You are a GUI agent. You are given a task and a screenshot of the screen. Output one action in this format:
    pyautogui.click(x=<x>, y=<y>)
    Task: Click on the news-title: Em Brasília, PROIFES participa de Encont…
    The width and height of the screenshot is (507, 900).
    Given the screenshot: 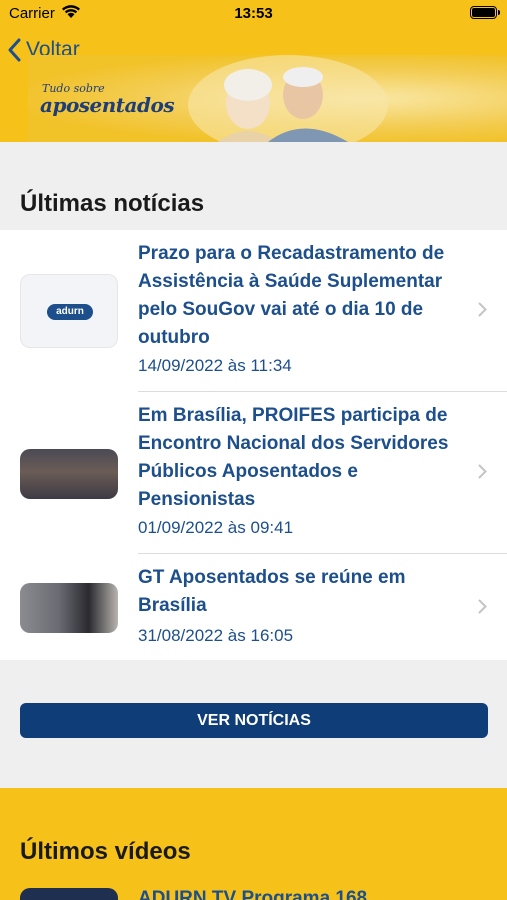 What is the action you would take?
    pyautogui.click(x=293, y=457)
    